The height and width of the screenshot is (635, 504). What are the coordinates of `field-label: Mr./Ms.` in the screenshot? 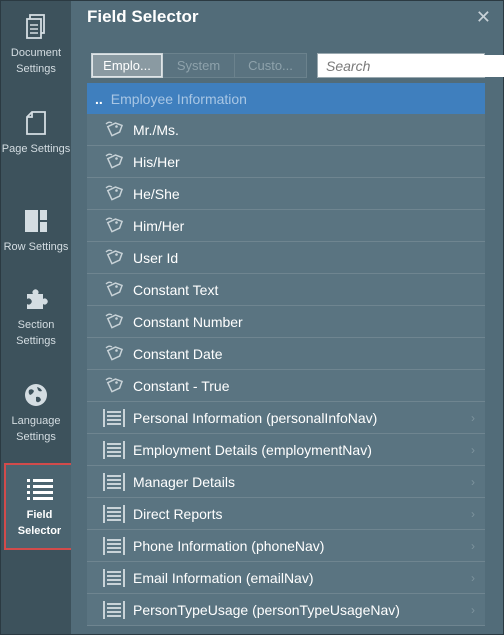 It's located at (156, 129).